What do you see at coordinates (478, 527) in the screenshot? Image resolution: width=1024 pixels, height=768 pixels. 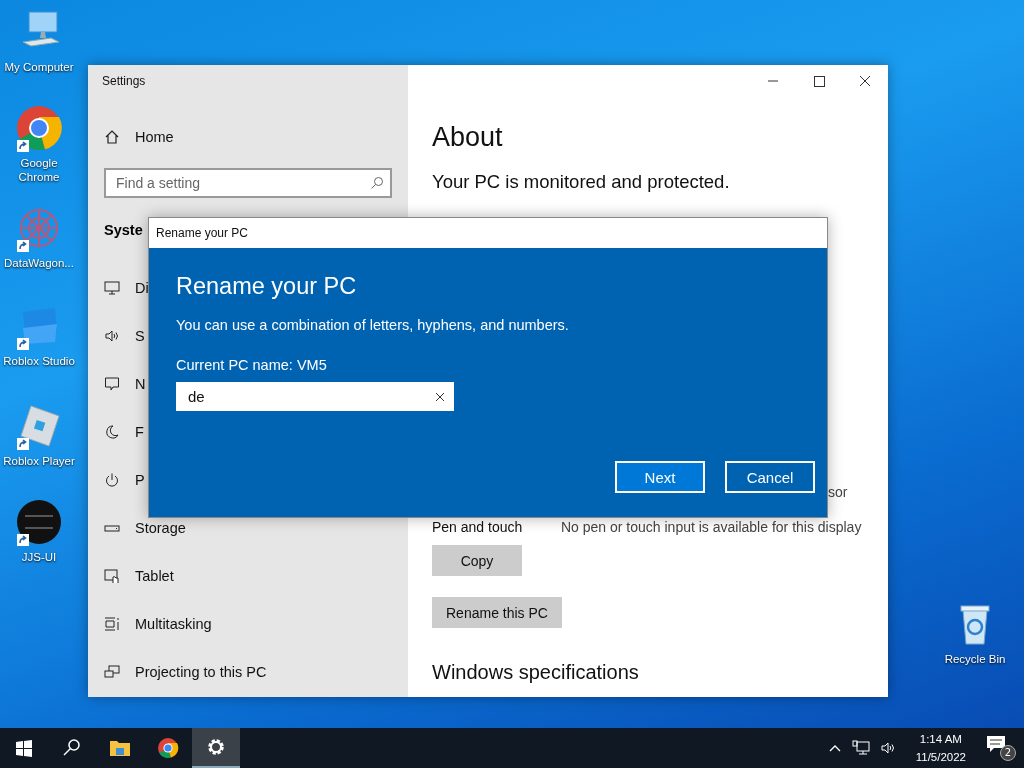 I see `spec-label: Pen and touch` at bounding box center [478, 527].